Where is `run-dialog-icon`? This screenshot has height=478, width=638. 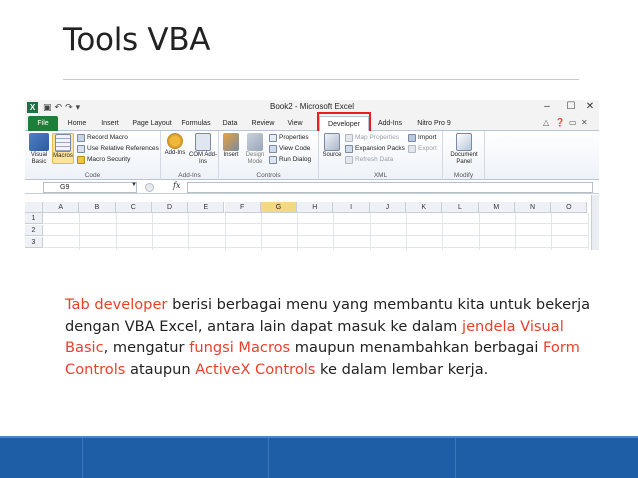
run-dialog-icon is located at coordinates (273, 159).